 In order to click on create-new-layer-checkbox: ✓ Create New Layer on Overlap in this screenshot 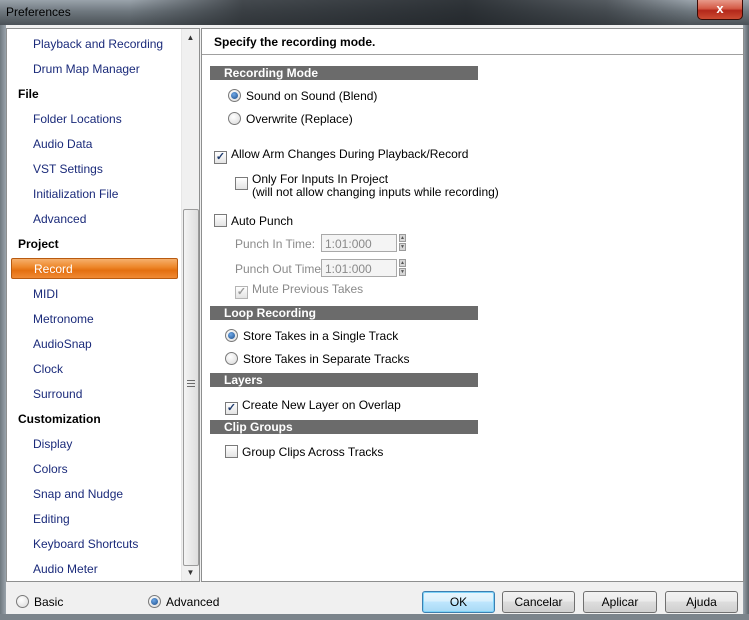, I will do `click(313, 406)`.